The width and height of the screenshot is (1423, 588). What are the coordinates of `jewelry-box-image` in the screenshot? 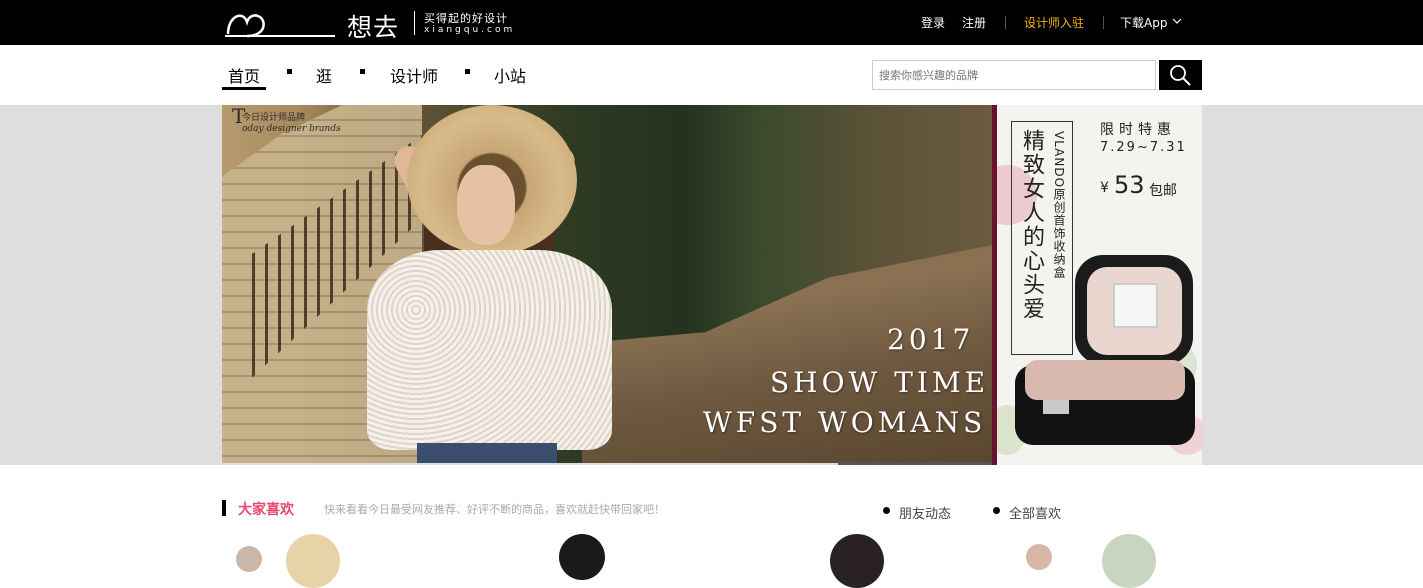 It's located at (1107, 350).